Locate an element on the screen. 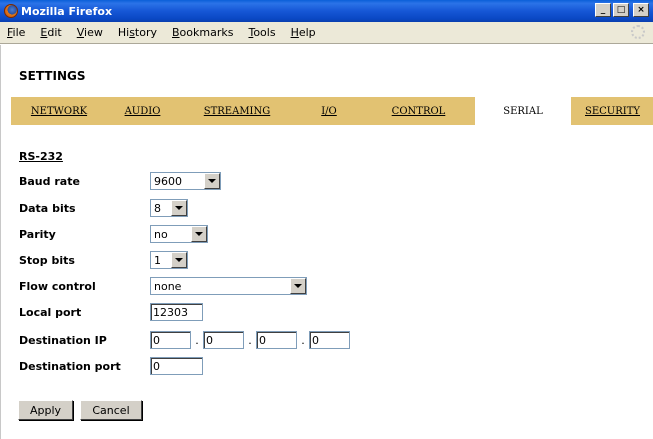 This screenshot has width=653, height=439. row-destination-ip: Destination IP 0 . 0 . 0 . 0 is located at coordinates (184, 340).